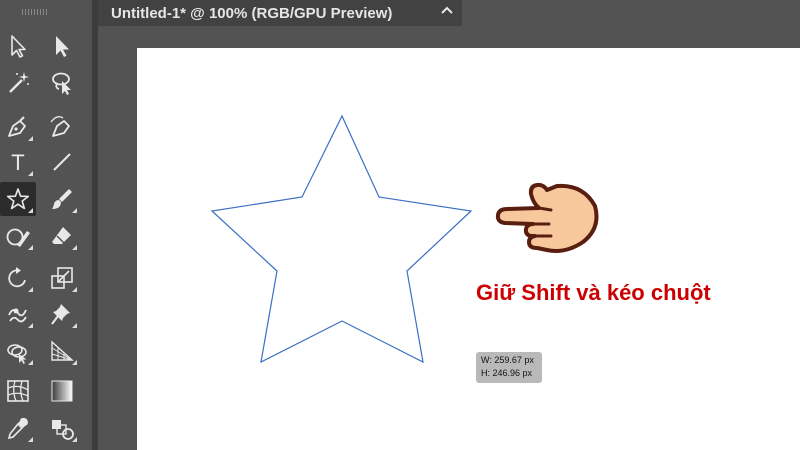  Describe the element at coordinates (62, 236) in the screenshot. I see `eraser-tool` at that location.